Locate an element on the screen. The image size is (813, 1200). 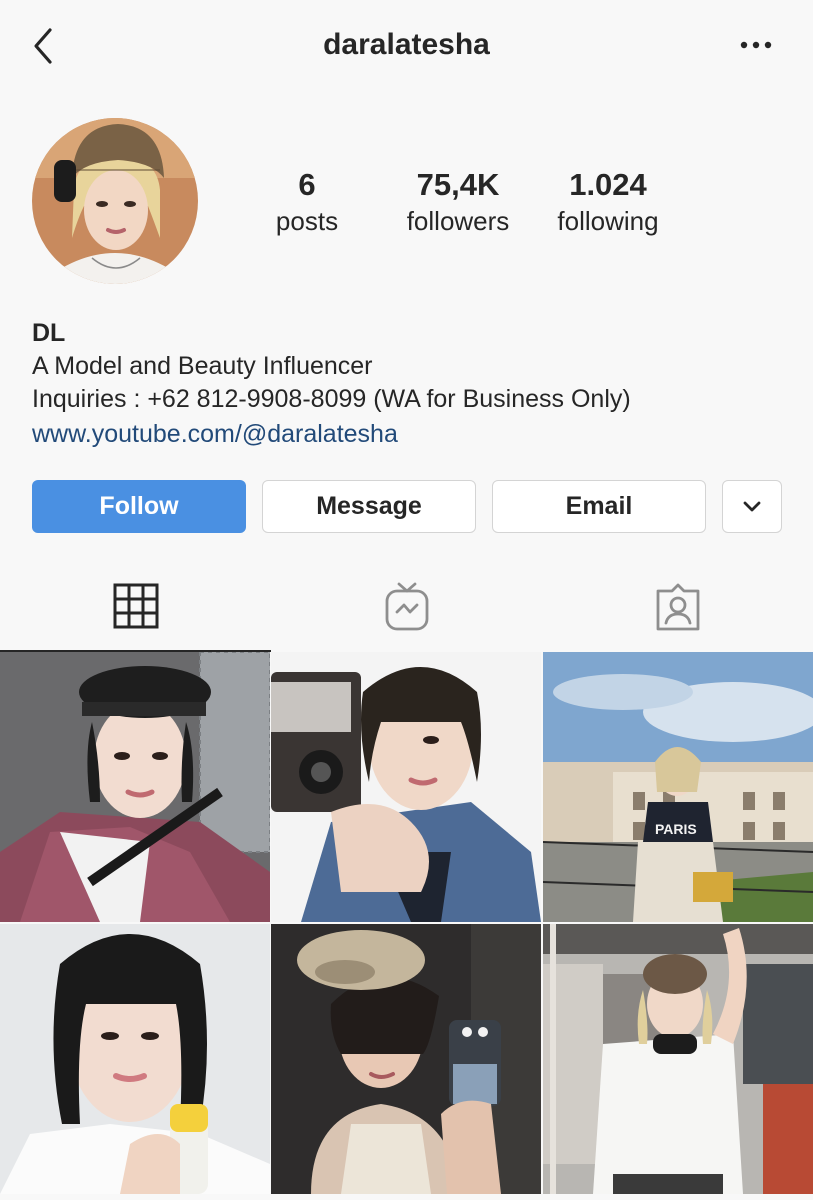
chevron-down-icon is located at coordinates (752, 506).